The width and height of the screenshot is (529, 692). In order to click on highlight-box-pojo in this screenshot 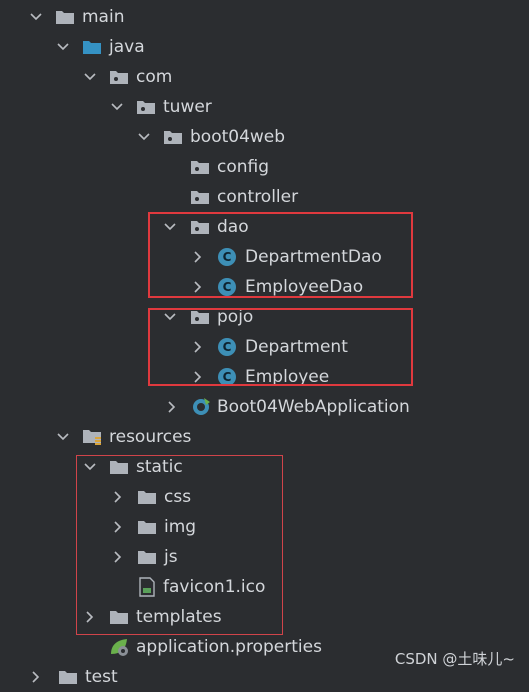, I will do `click(280, 347)`.